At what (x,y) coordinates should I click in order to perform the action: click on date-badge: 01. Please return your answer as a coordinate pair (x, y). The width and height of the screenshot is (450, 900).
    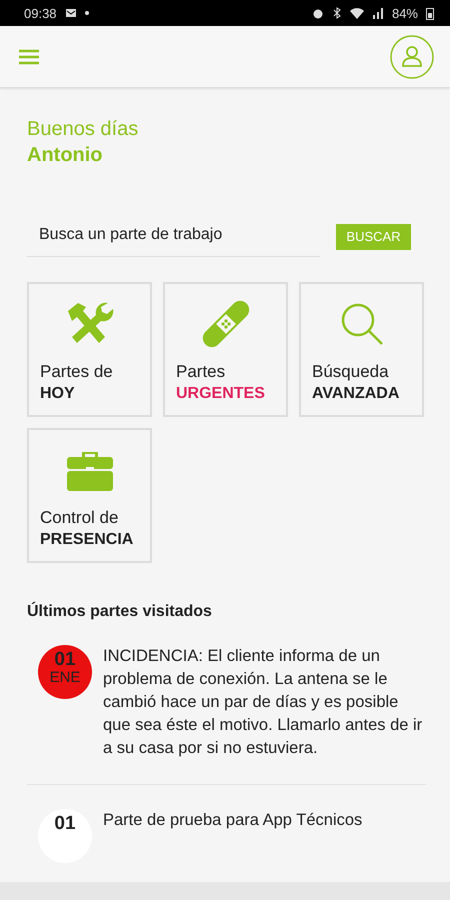
    Looking at the image, I should click on (65, 836).